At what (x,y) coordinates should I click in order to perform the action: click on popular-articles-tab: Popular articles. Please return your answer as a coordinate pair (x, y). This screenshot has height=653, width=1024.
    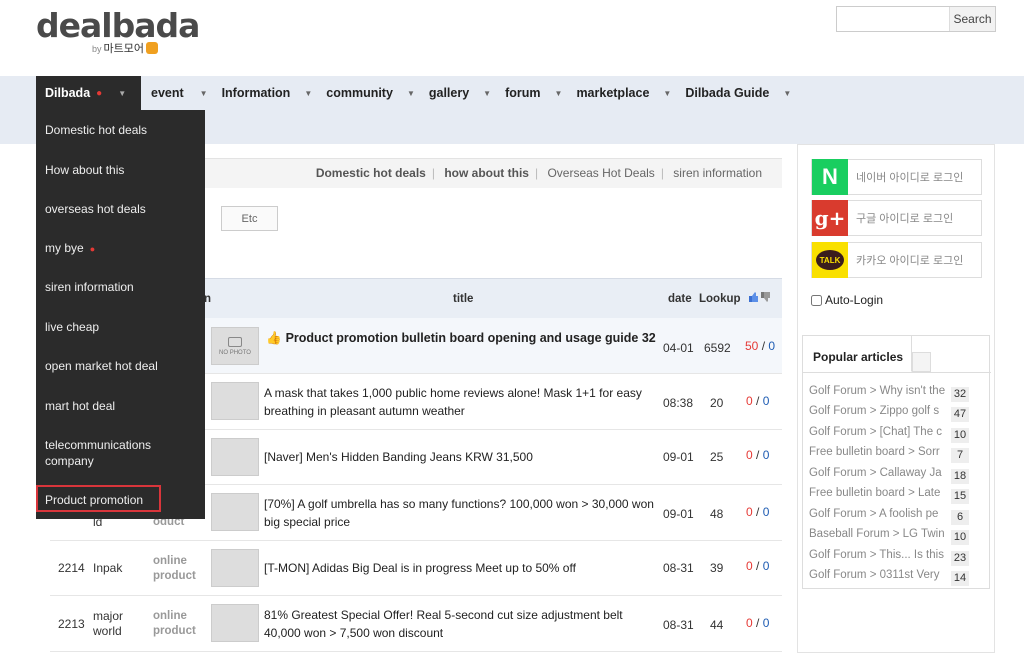
    Looking at the image, I should click on (857, 354).